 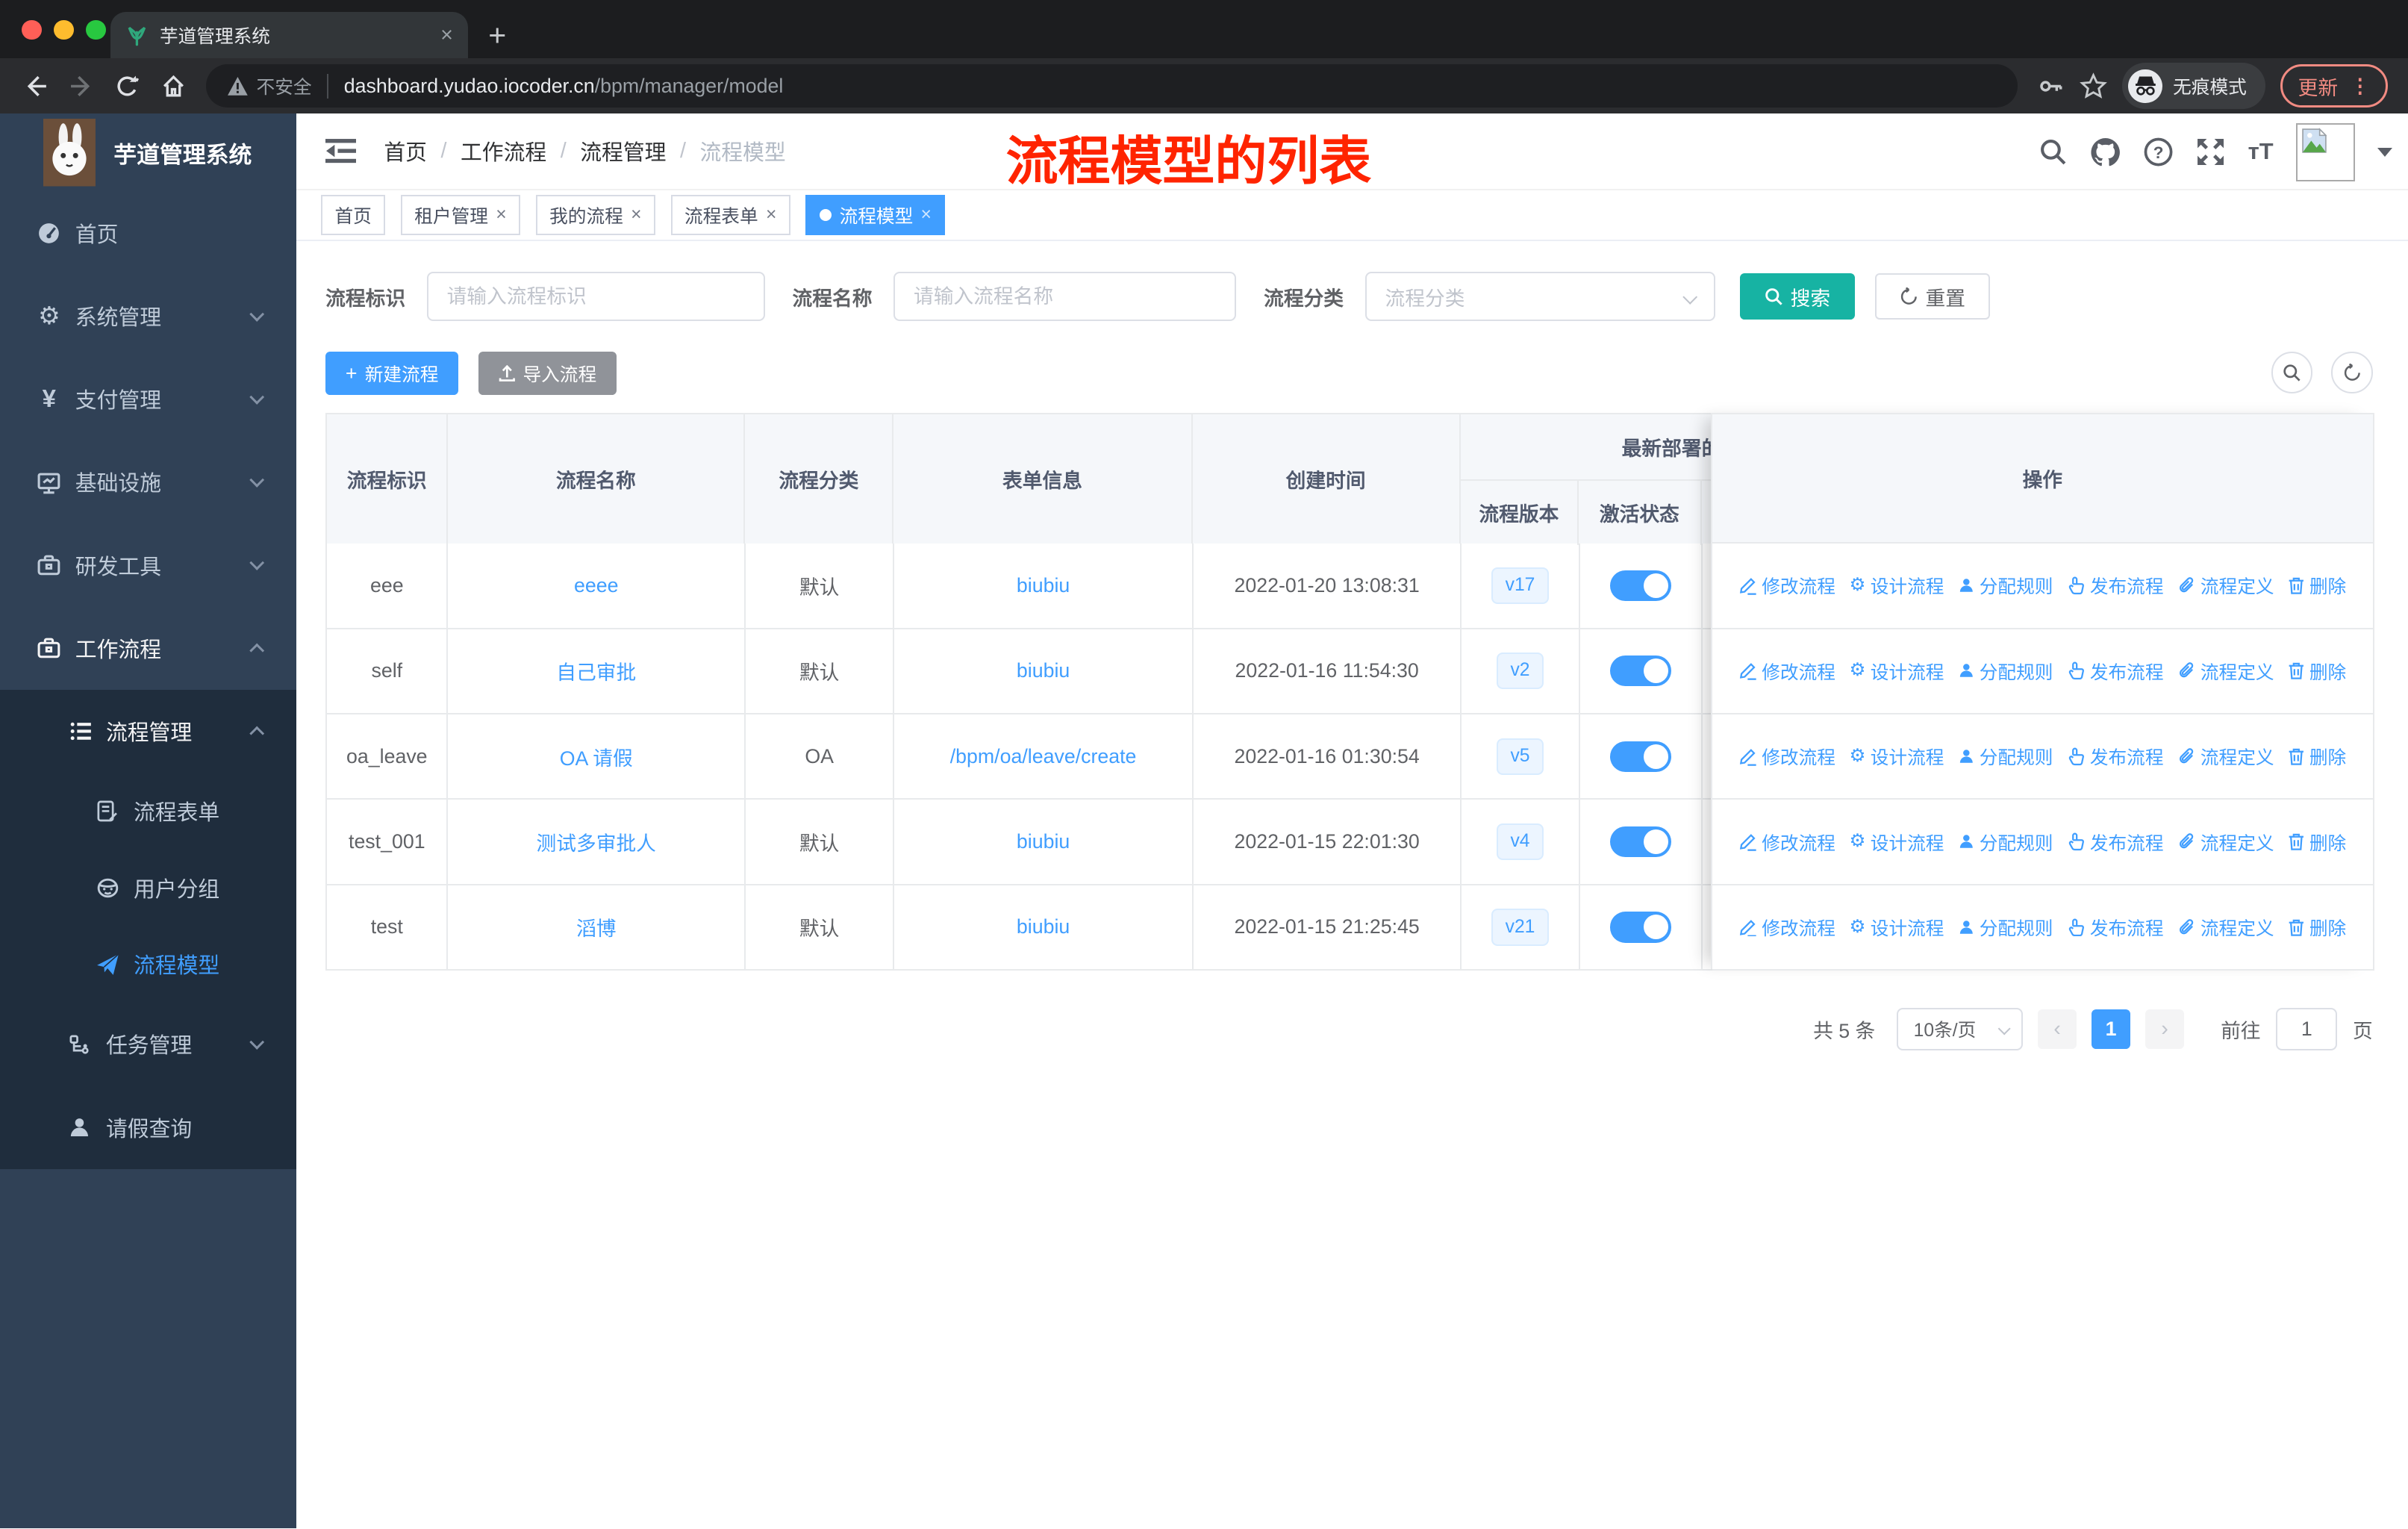 What do you see at coordinates (35, 86) in the screenshot?
I see `back-arrow-icon` at bounding box center [35, 86].